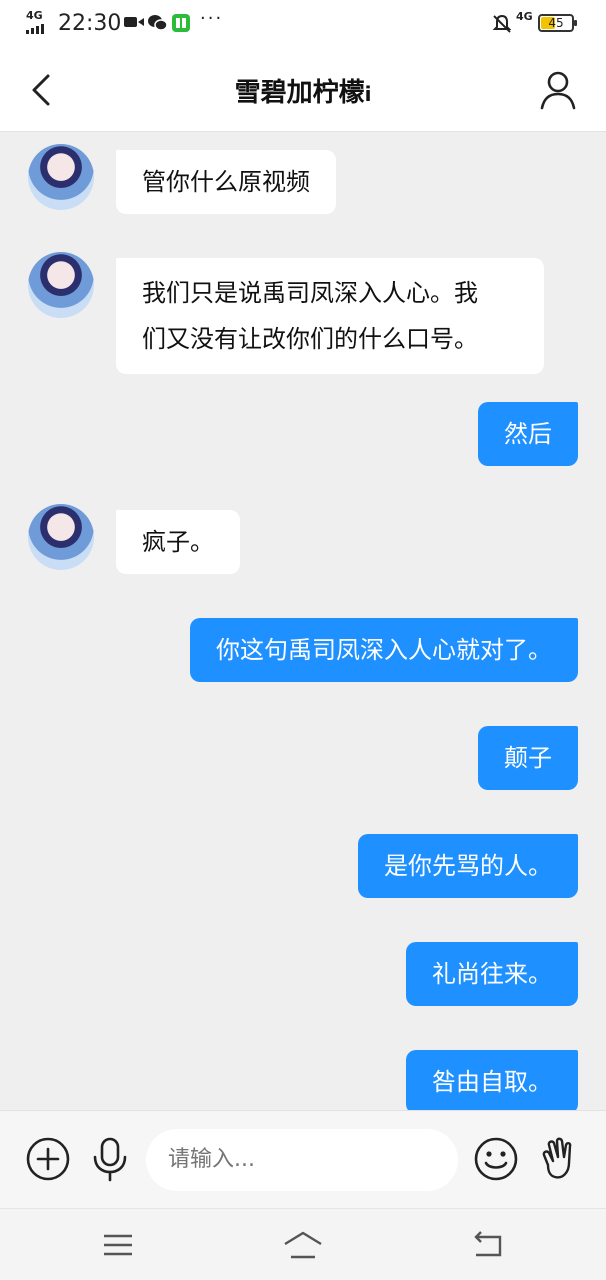 The height and width of the screenshot is (1280, 606). I want to click on plus-circle-icon, so click(48, 1159).